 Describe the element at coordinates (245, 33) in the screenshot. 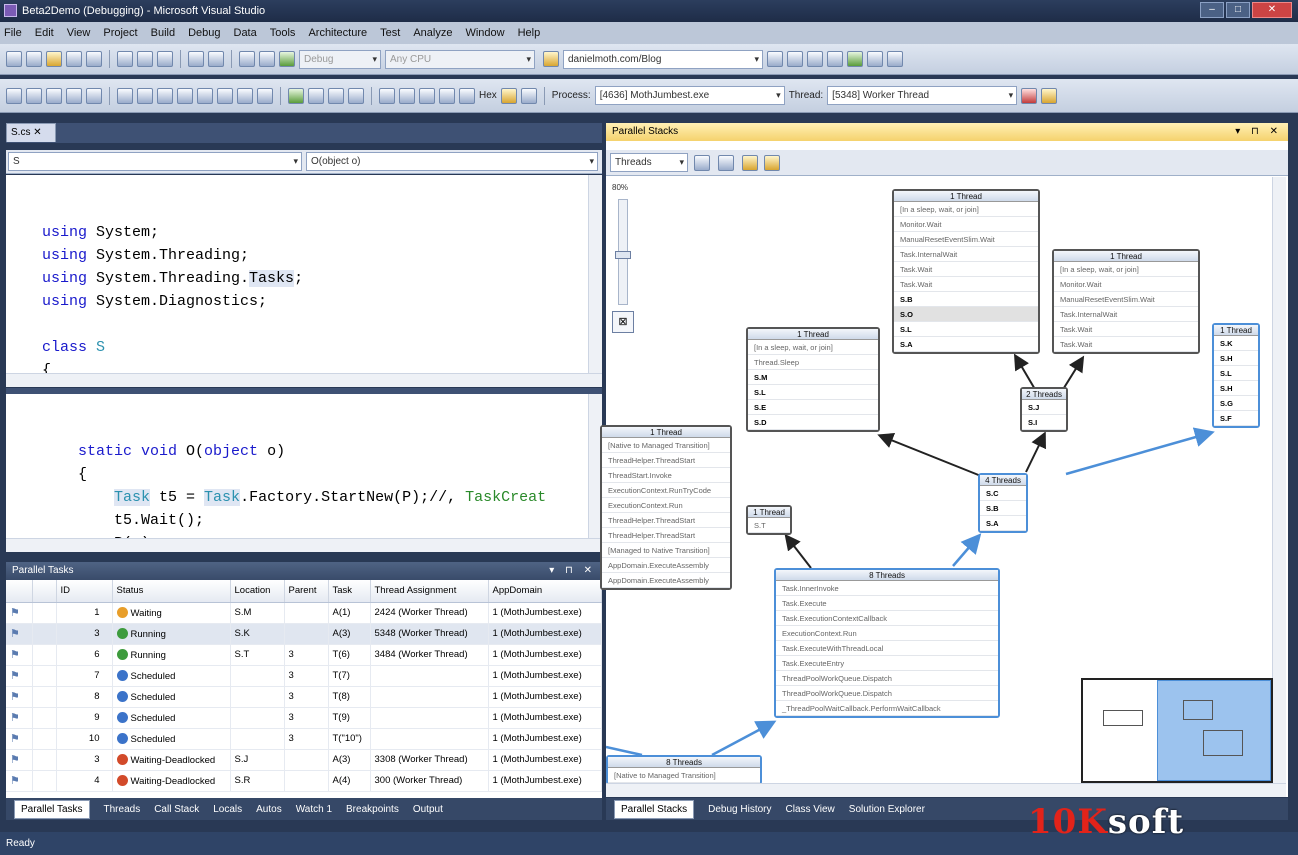

I see `menu-data: Data` at that location.